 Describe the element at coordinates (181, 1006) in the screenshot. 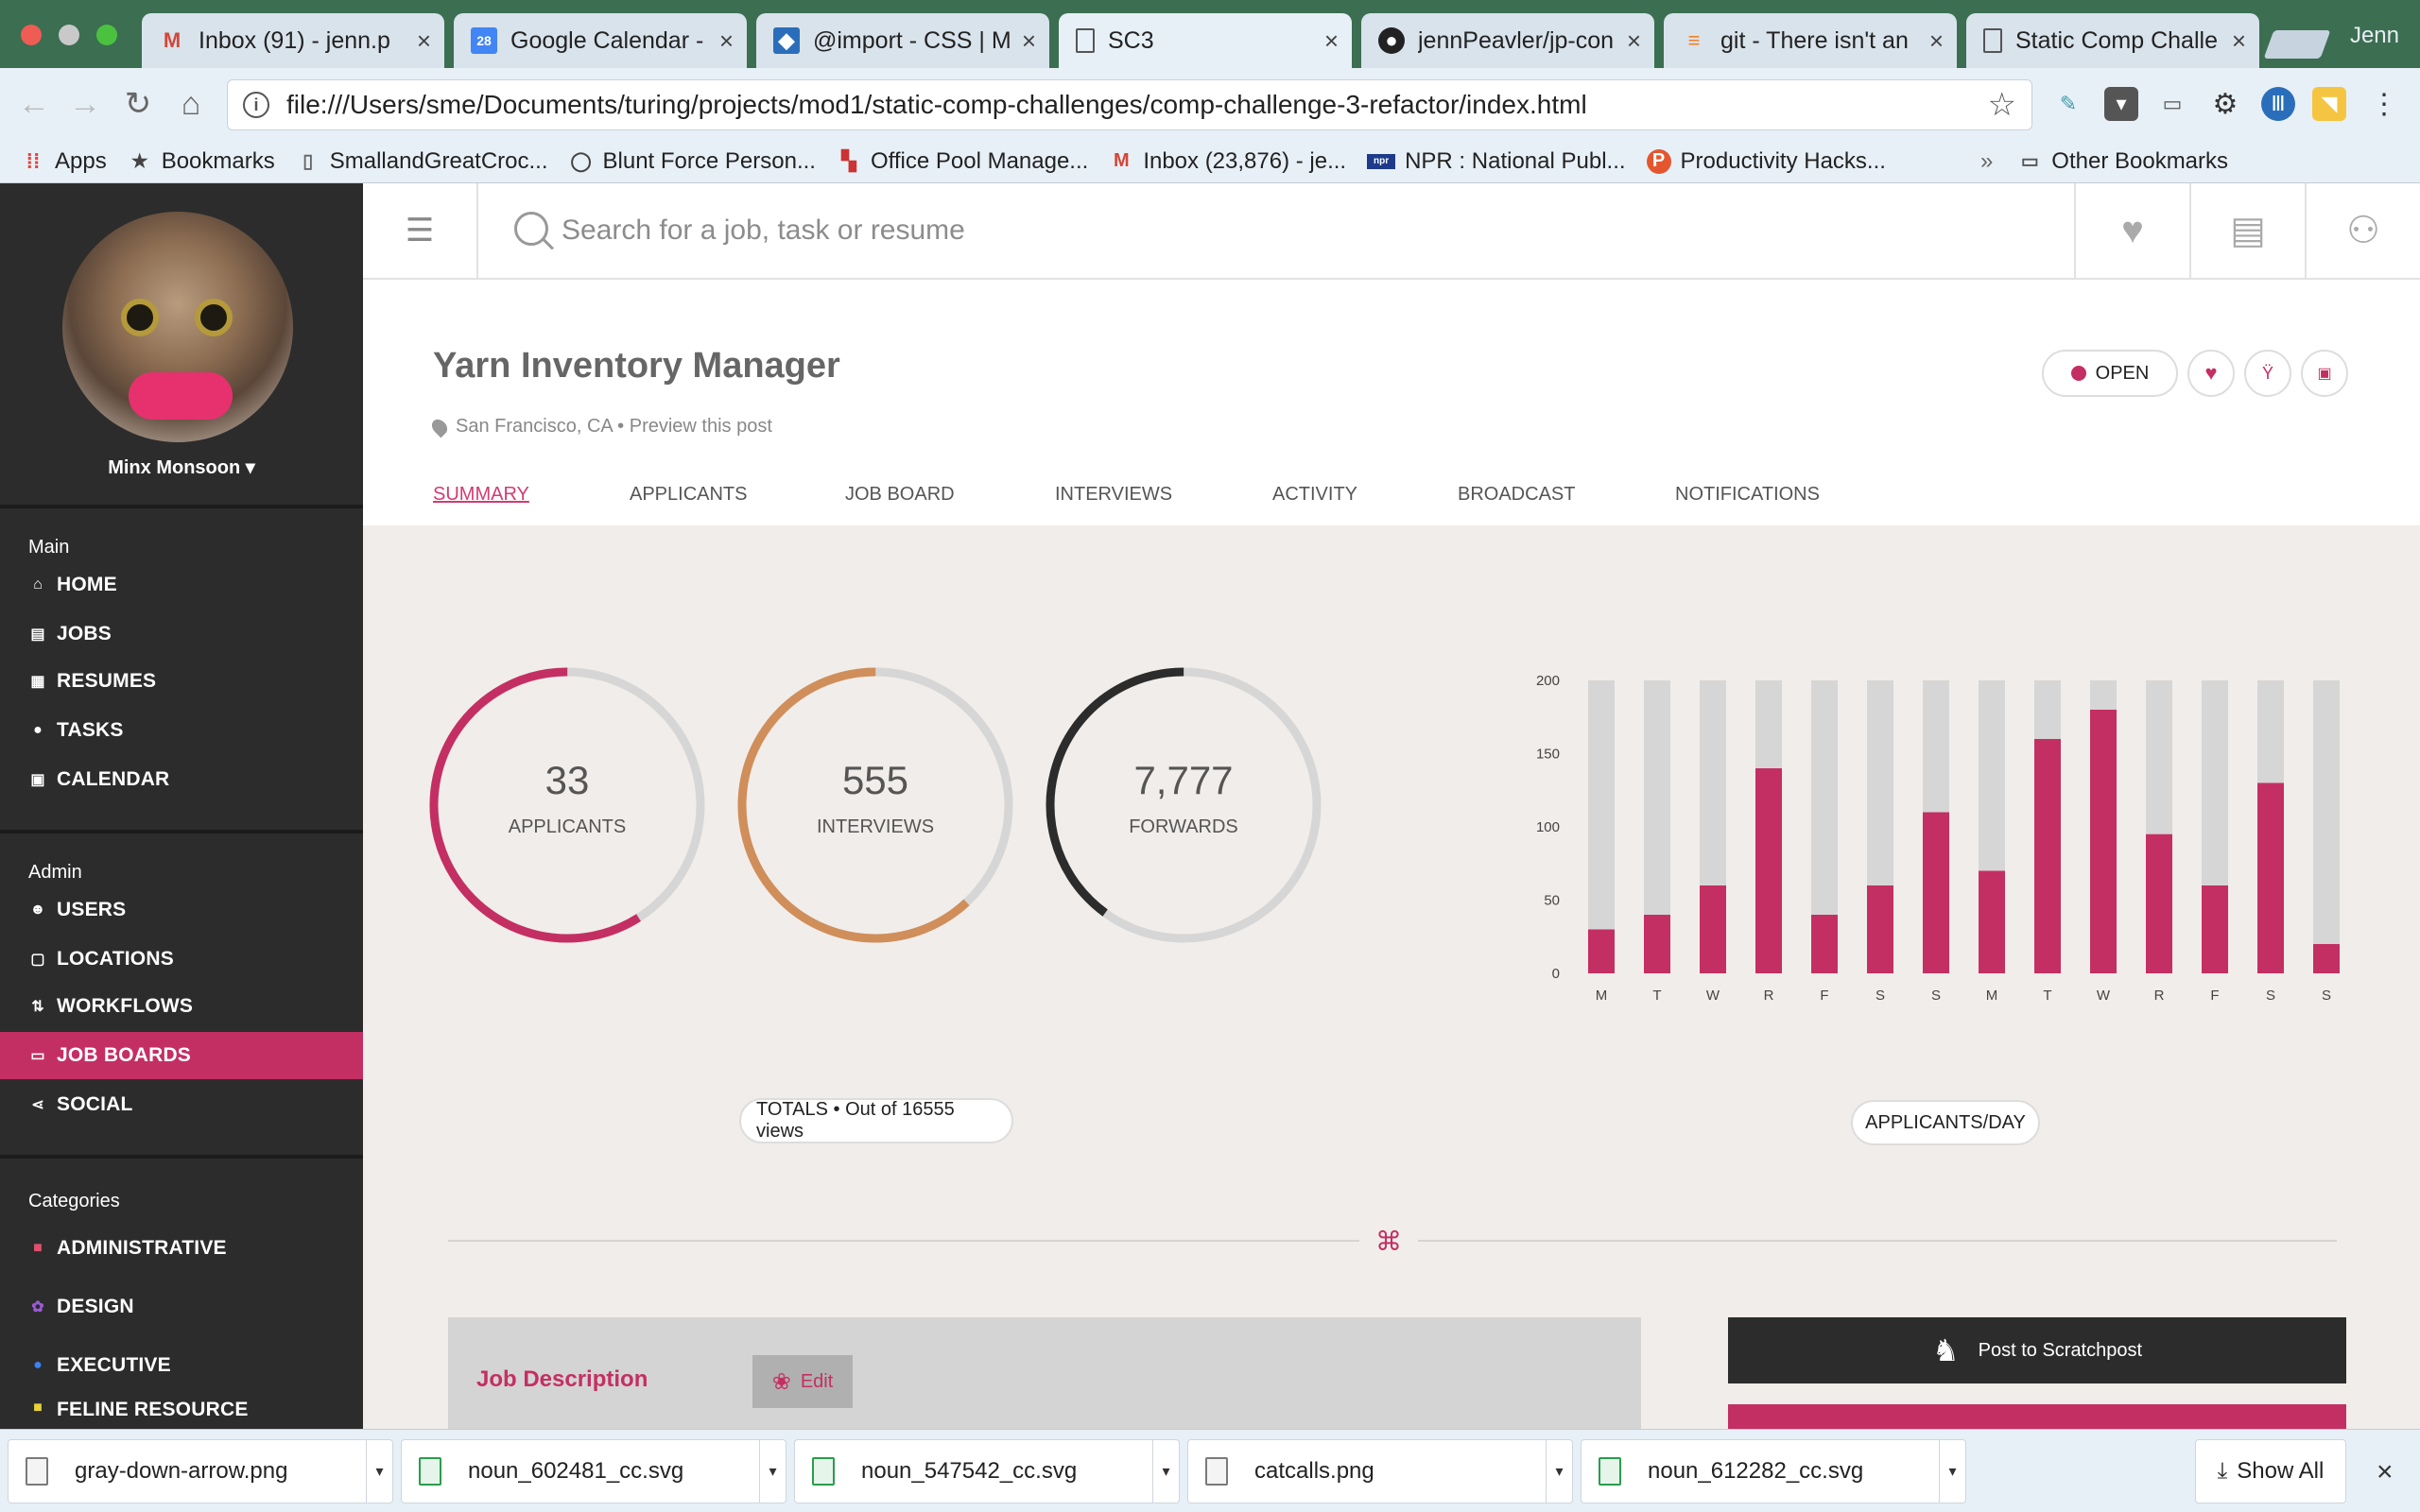

I see `sidebar-item-workflows: ⇅ WORKFLOWS` at that location.